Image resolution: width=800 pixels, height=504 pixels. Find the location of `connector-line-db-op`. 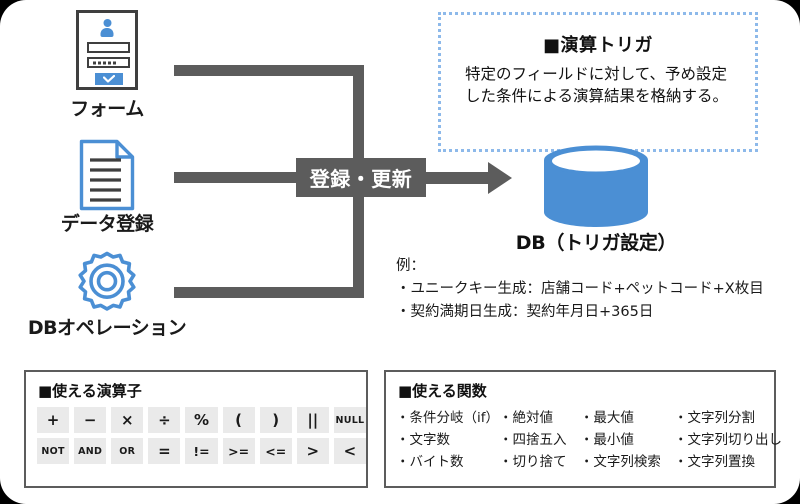

connector-line-db-op is located at coordinates (269, 292).